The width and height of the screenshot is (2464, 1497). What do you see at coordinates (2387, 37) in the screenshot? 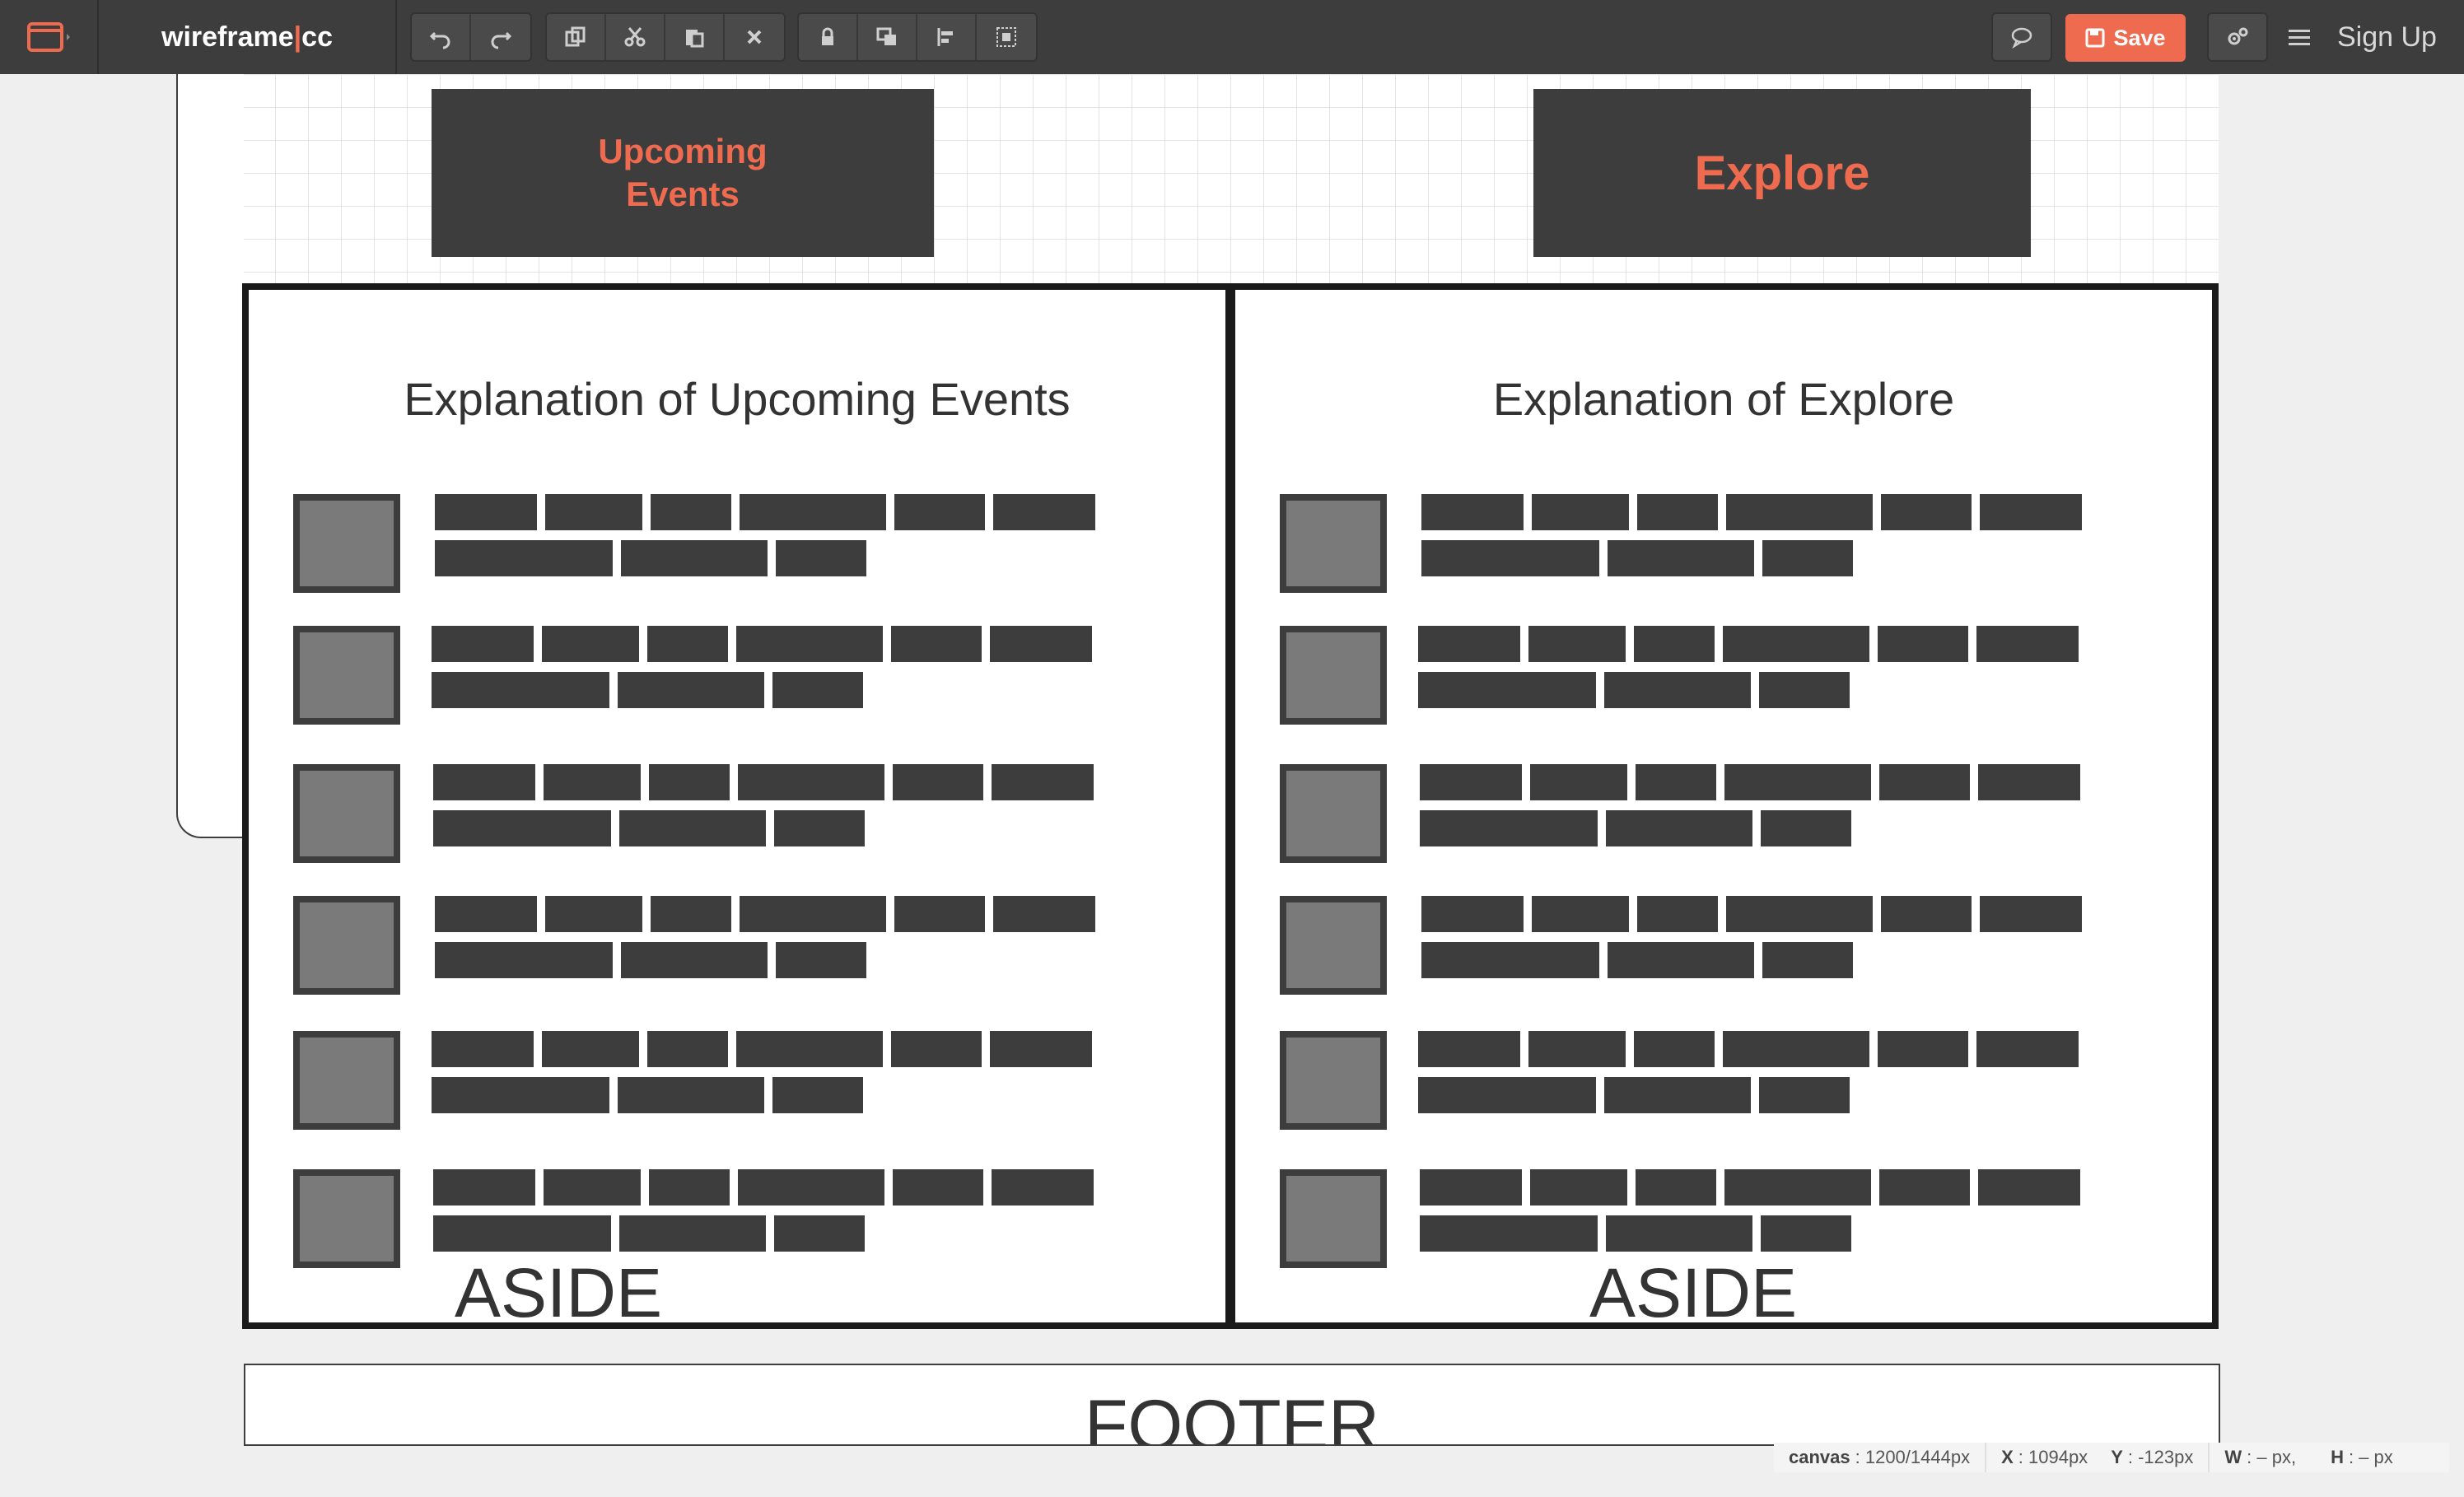
I see `sign-up-link: Sign Up` at bounding box center [2387, 37].